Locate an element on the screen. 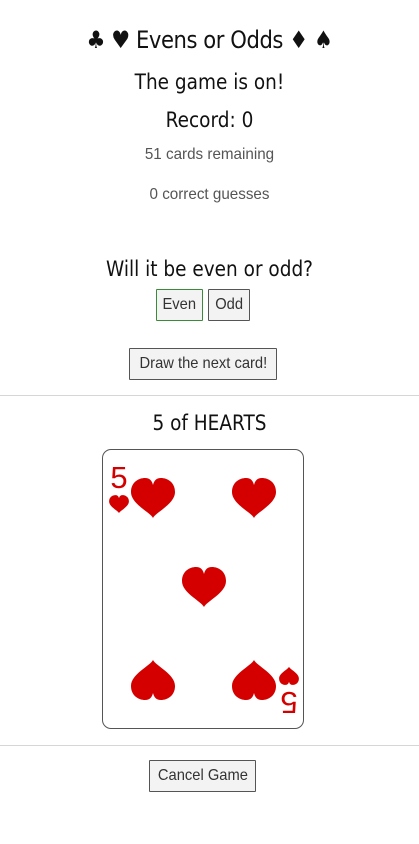 This screenshot has width=419, height=844. guess-question: Will it be even or odd? is located at coordinates (209, 269).